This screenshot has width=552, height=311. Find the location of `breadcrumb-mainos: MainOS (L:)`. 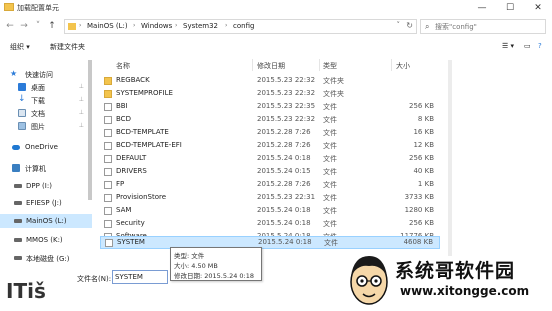

breadcrumb-mainos: MainOS (L:) is located at coordinates (107, 26).